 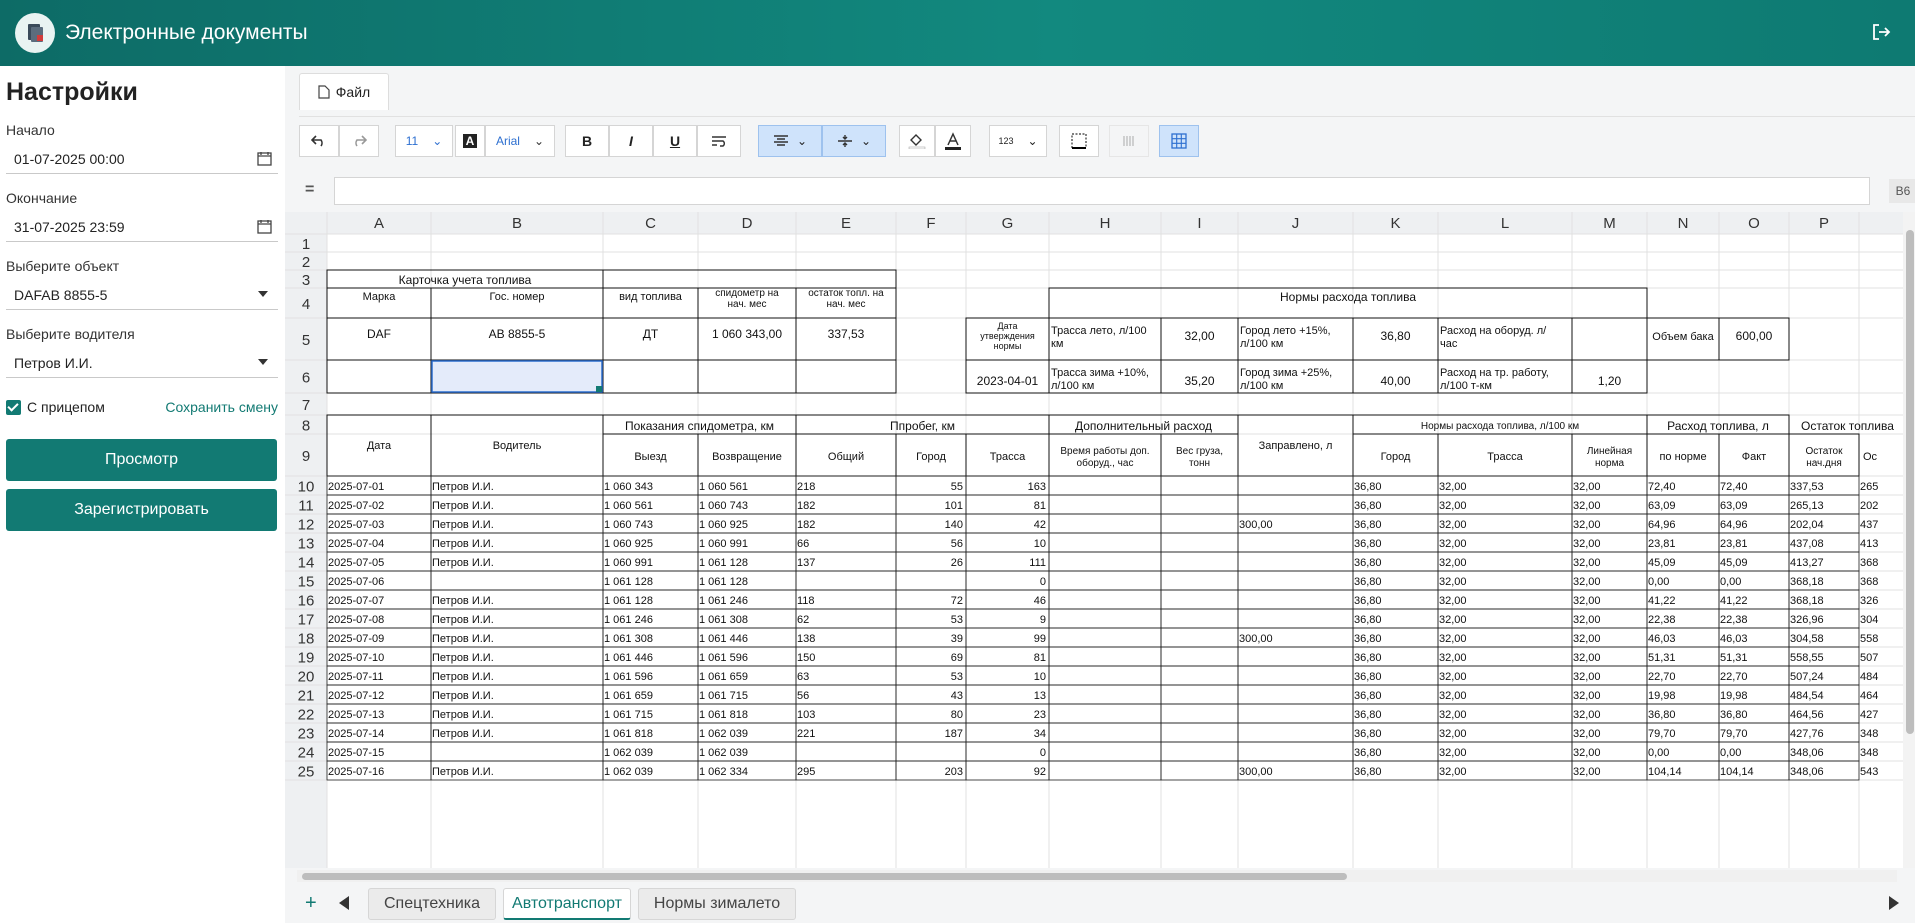 I want to click on horizontal-scrollbar, so click(x=1097, y=876).